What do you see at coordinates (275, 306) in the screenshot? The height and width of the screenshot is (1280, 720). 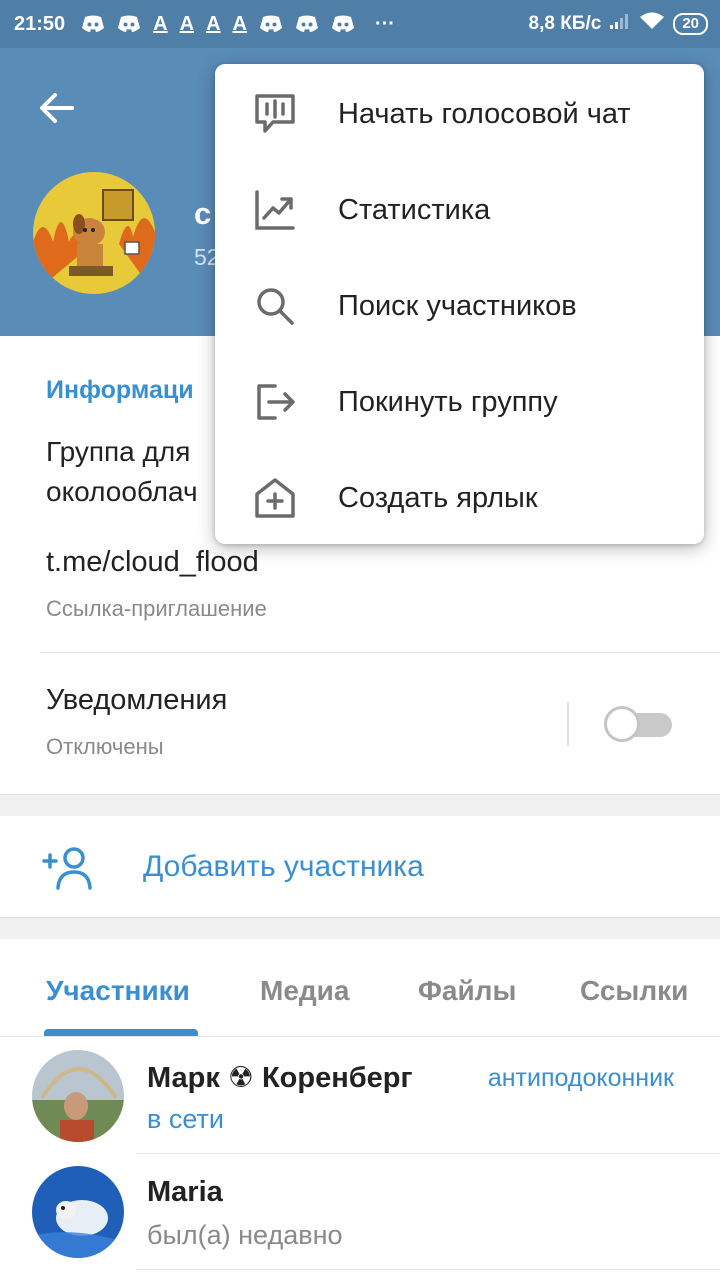 I see `search-icon` at bounding box center [275, 306].